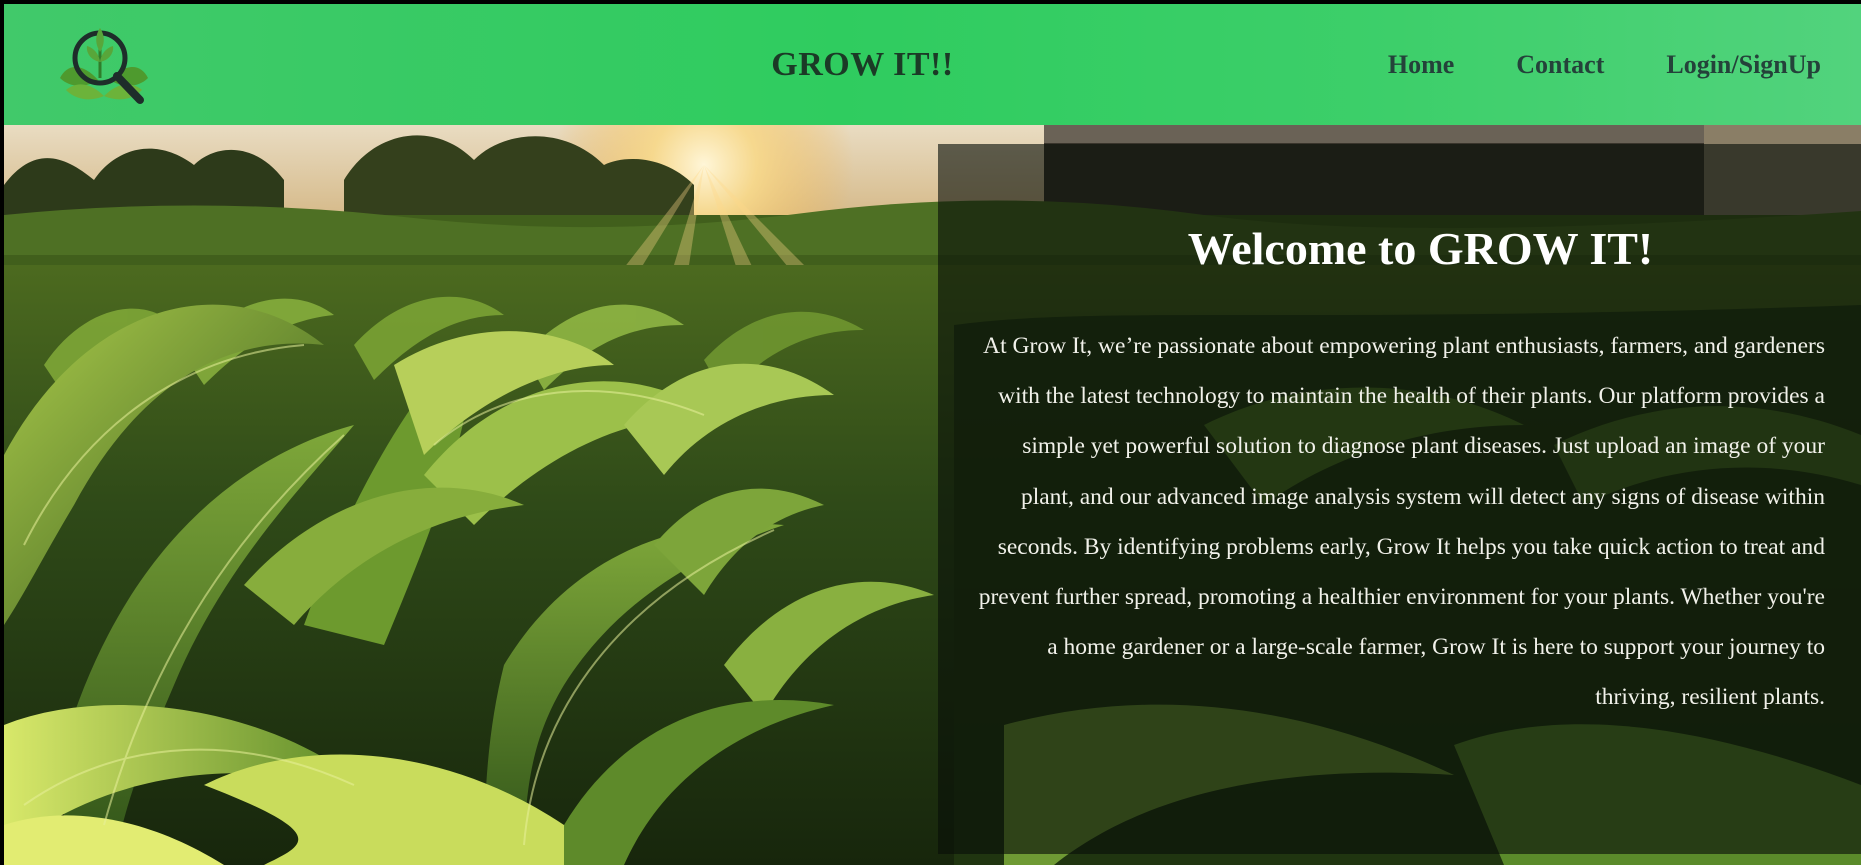  I want to click on welcome-title: Welcome to GROW IT!, so click(1420, 248).